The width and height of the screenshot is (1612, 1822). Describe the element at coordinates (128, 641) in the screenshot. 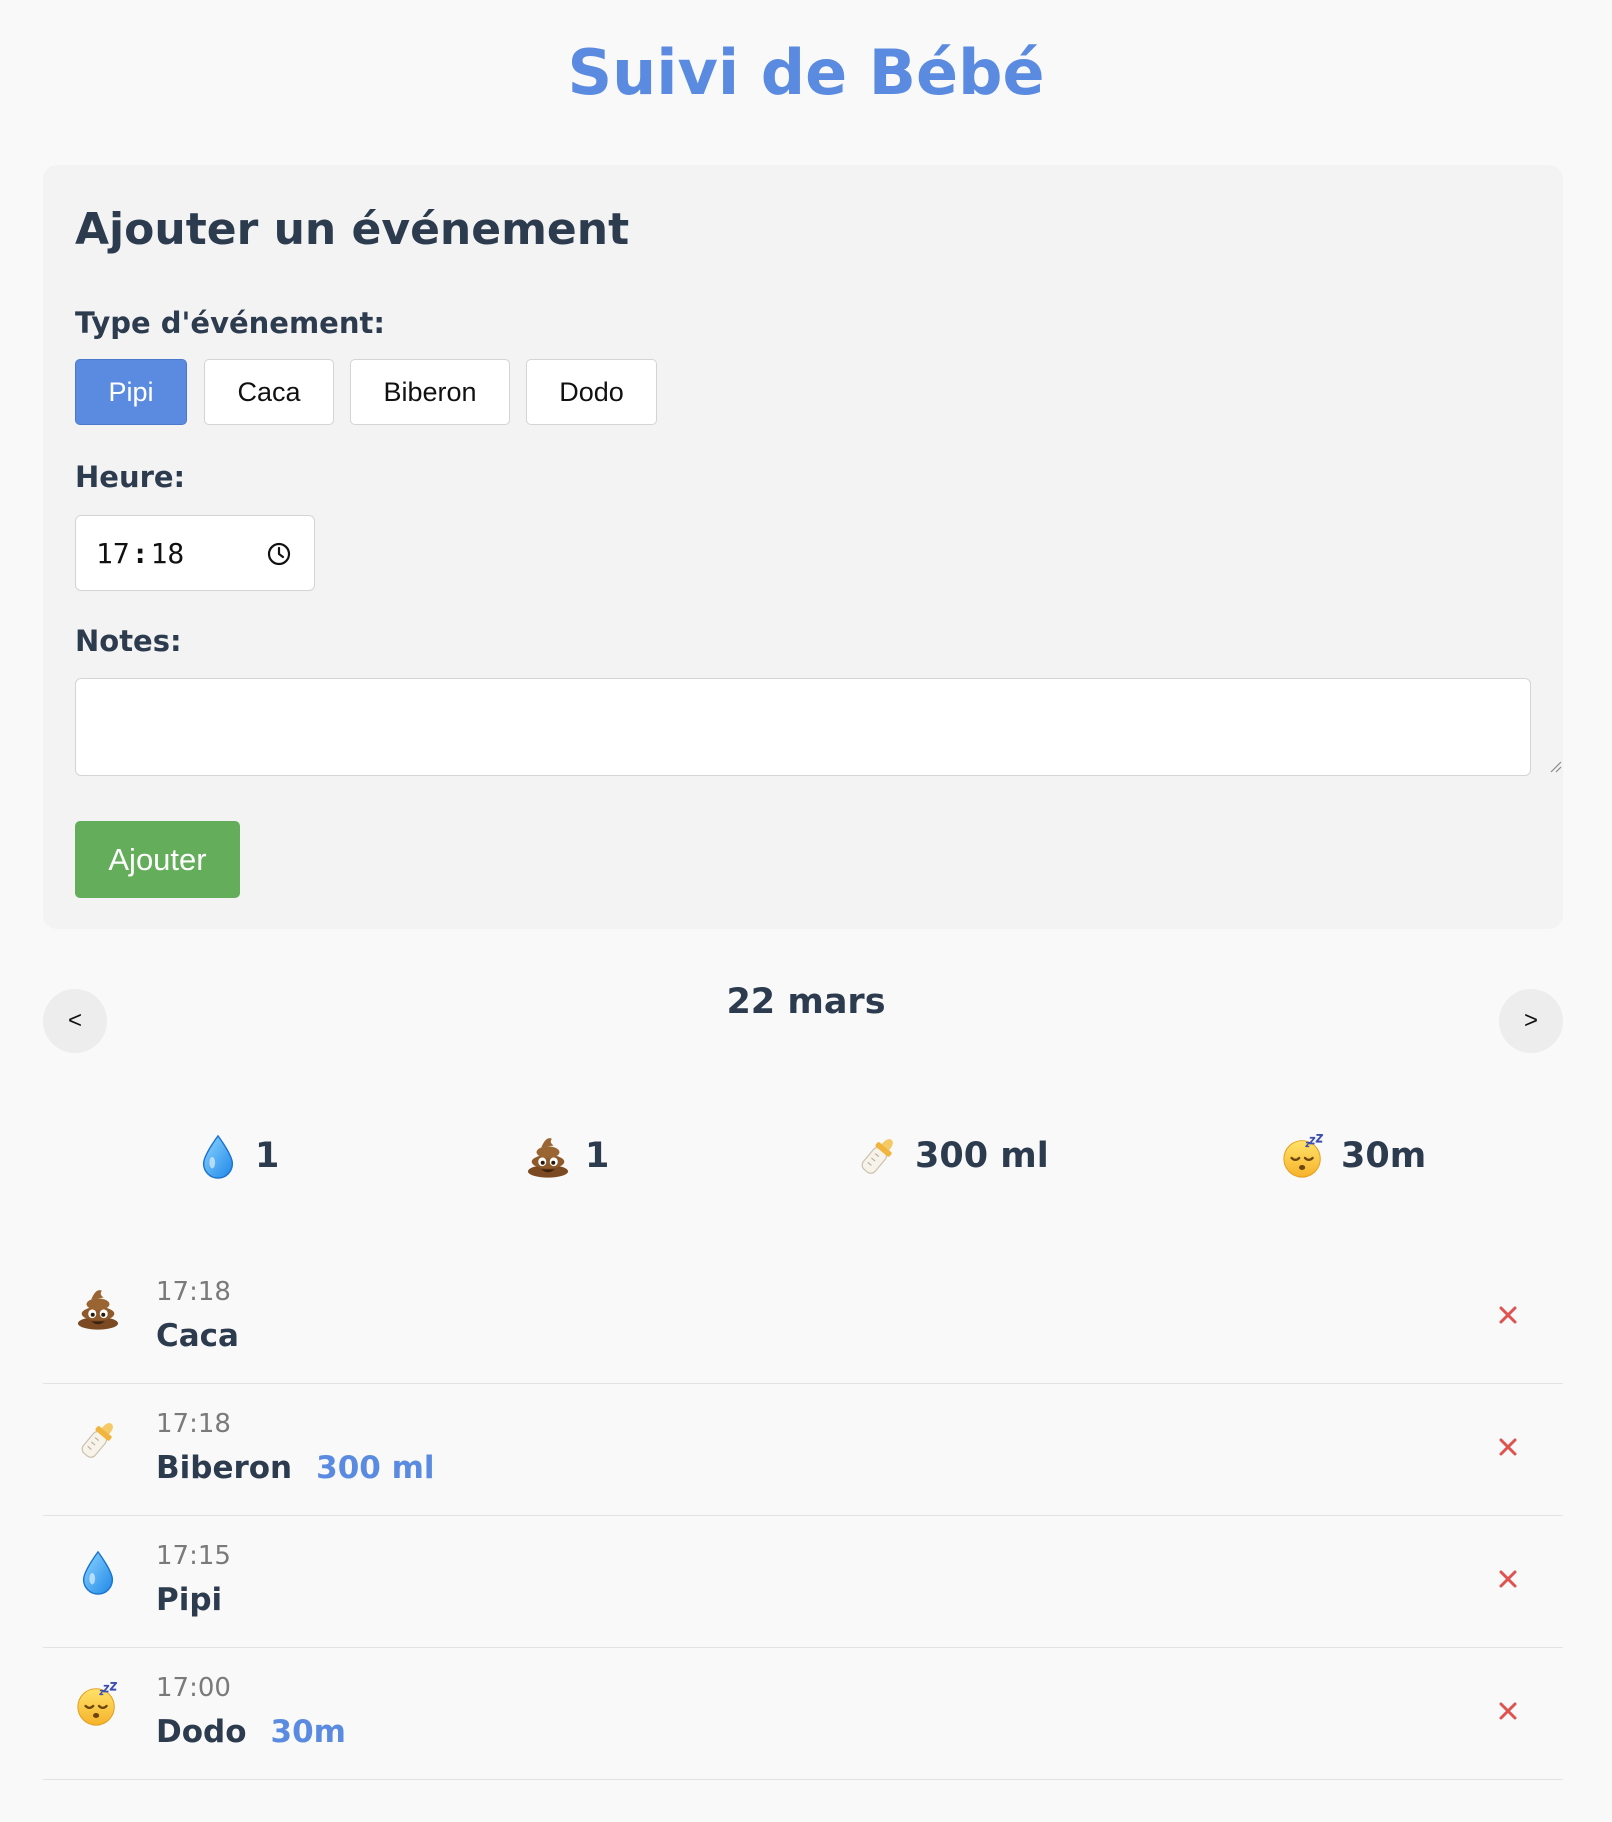

I see `notes-label: Notes:` at that location.